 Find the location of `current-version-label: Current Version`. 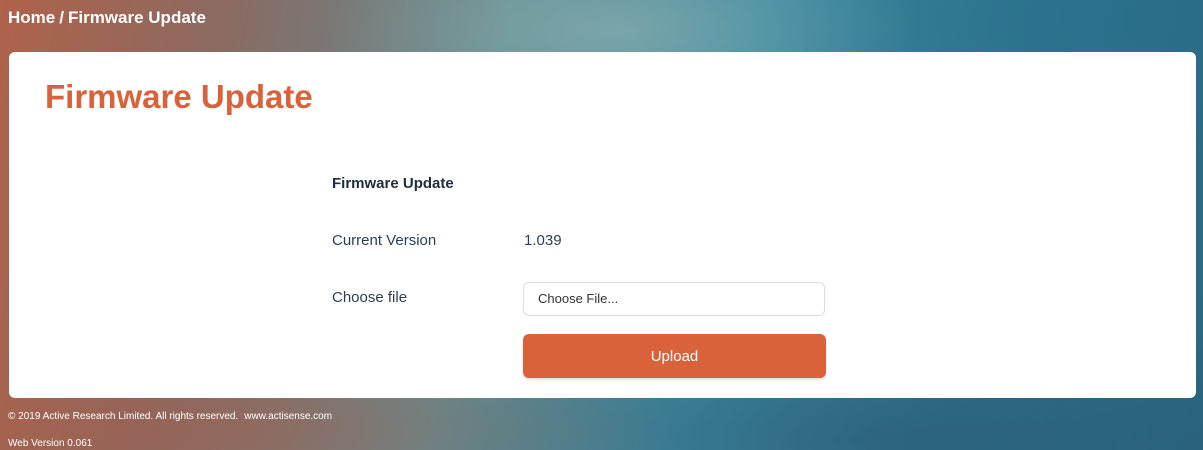

current-version-label: Current Version is located at coordinates (384, 240).